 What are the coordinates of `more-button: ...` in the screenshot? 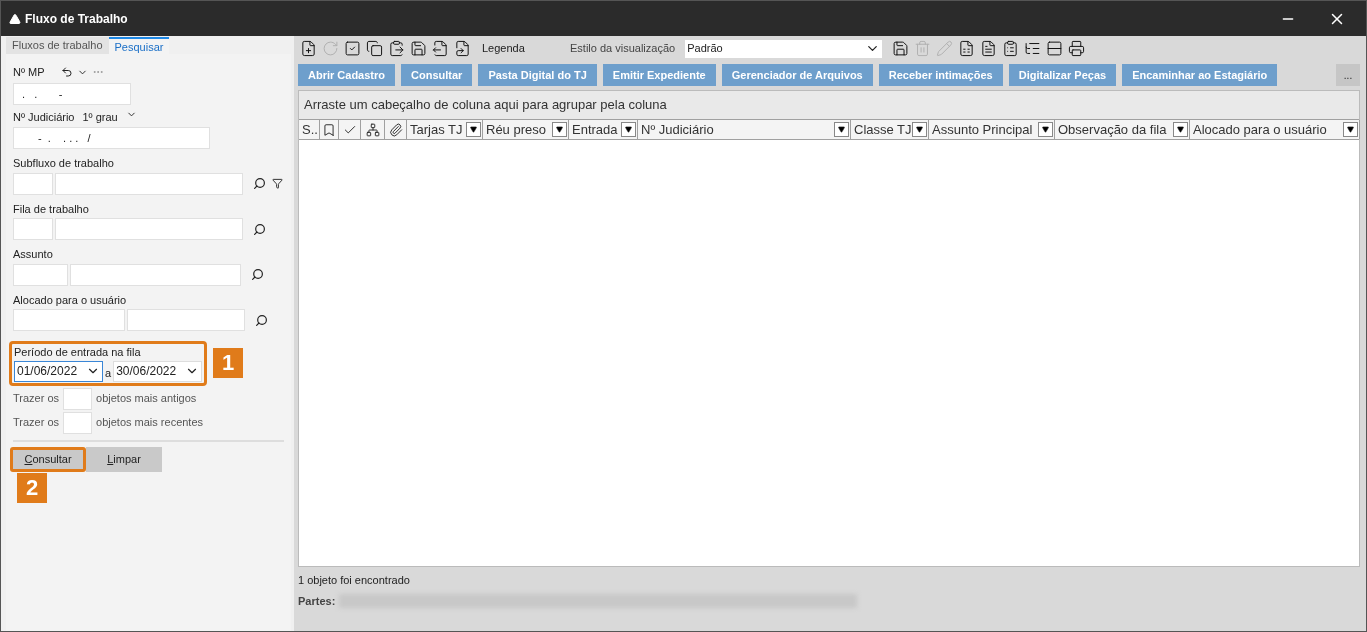 It's located at (1348, 75).